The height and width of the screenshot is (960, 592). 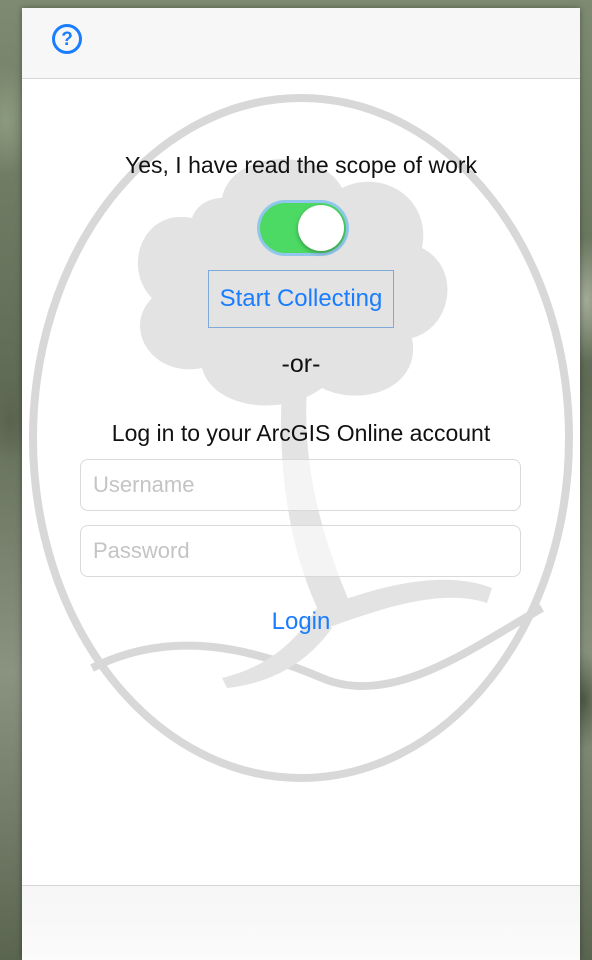 I want to click on scope-of-work-label: Yes, I have read the scope of work, so click(x=301, y=165).